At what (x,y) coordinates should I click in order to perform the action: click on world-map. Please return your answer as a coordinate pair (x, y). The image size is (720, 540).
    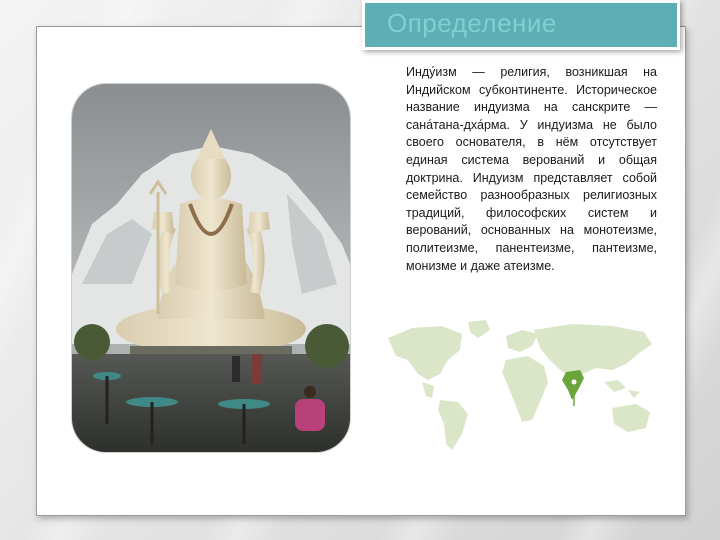
    Looking at the image, I should click on (522, 388).